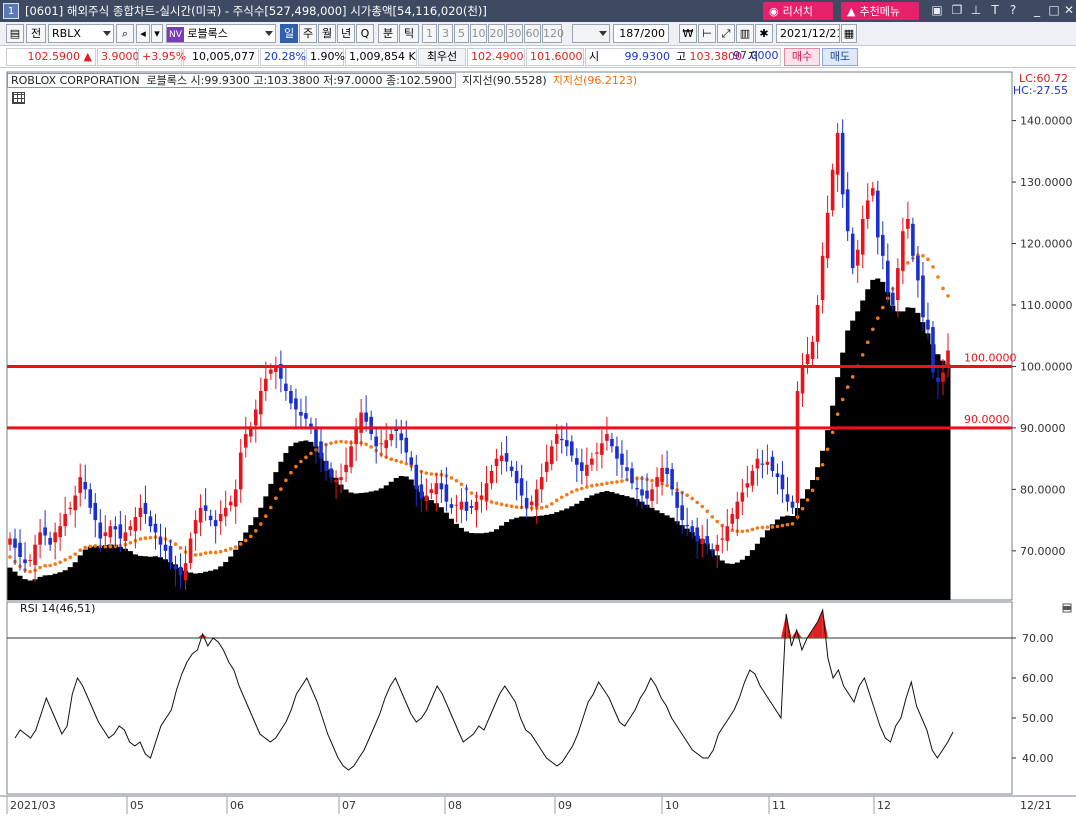 This screenshot has width=1076, height=818. What do you see at coordinates (1037, 10) in the screenshot?
I see `minimize-icon: _` at bounding box center [1037, 10].